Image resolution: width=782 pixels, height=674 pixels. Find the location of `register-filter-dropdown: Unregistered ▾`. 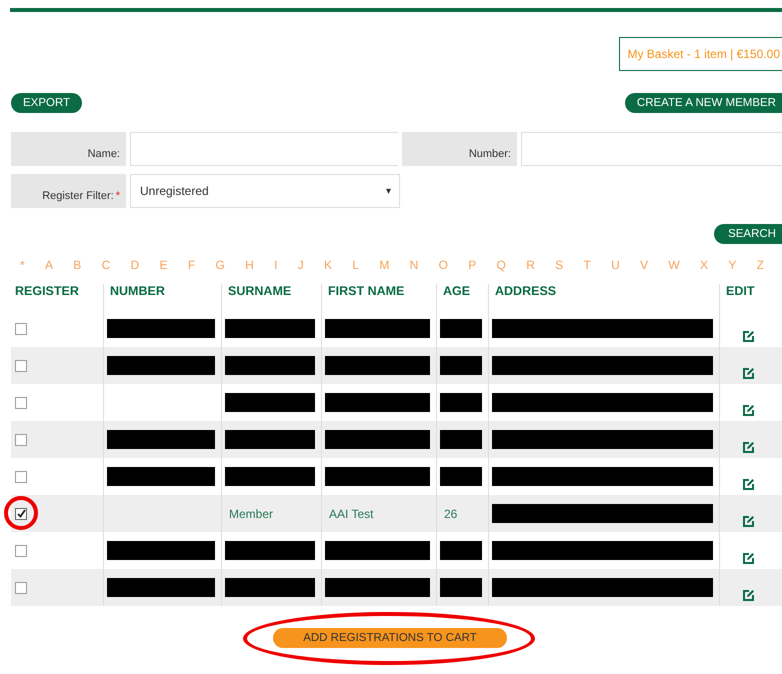

register-filter-dropdown: Unregistered ▾ is located at coordinates (265, 191).